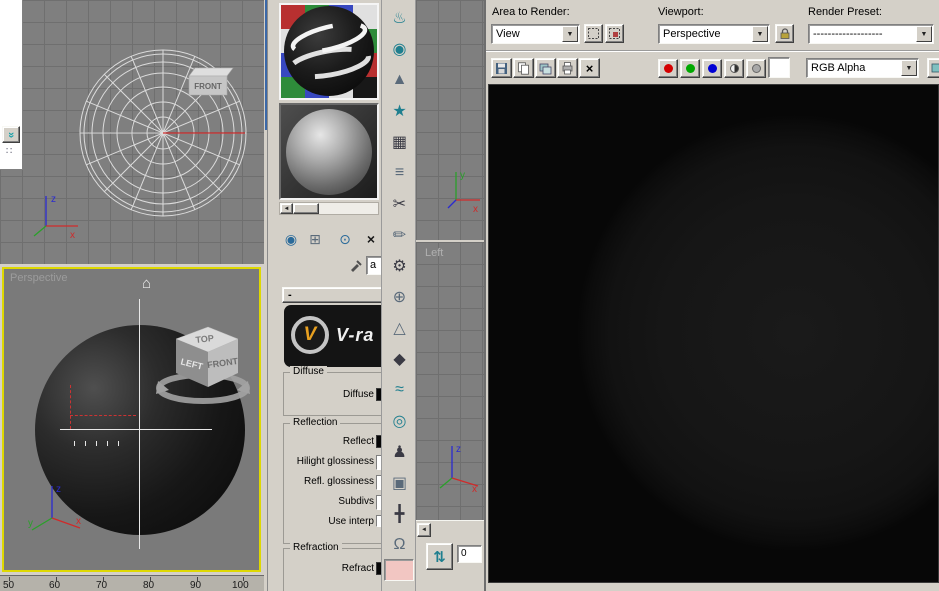 This screenshot has height=591, width=939. I want to click on mono-channel-button, so click(734, 68).